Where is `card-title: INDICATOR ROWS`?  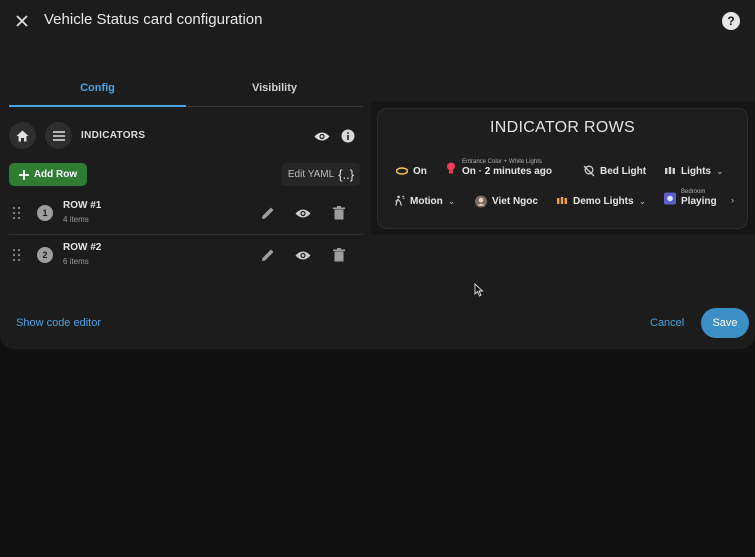
card-title: INDICATOR ROWS is located at coordinates (562, 127).